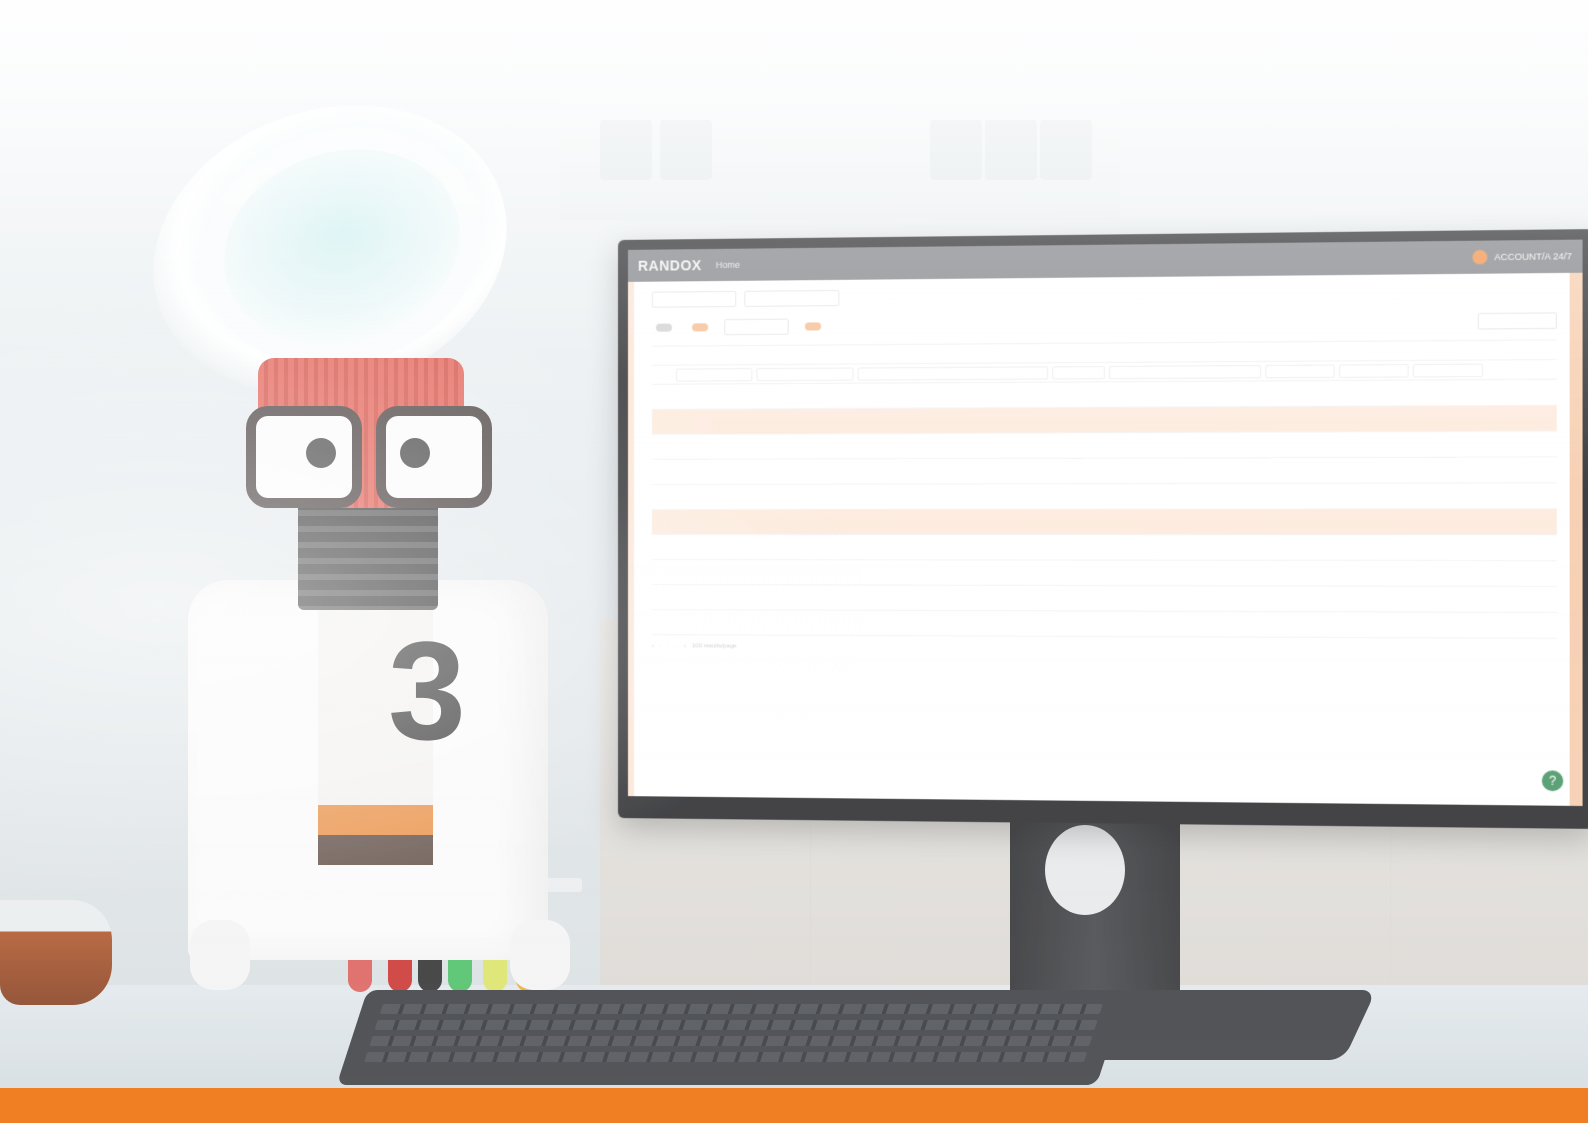 The height and width of the screenshot is (1123, 1588). Describe the element at coordinates (1552, 780) in the screenshot. I see `help-icon: ?` at that location.